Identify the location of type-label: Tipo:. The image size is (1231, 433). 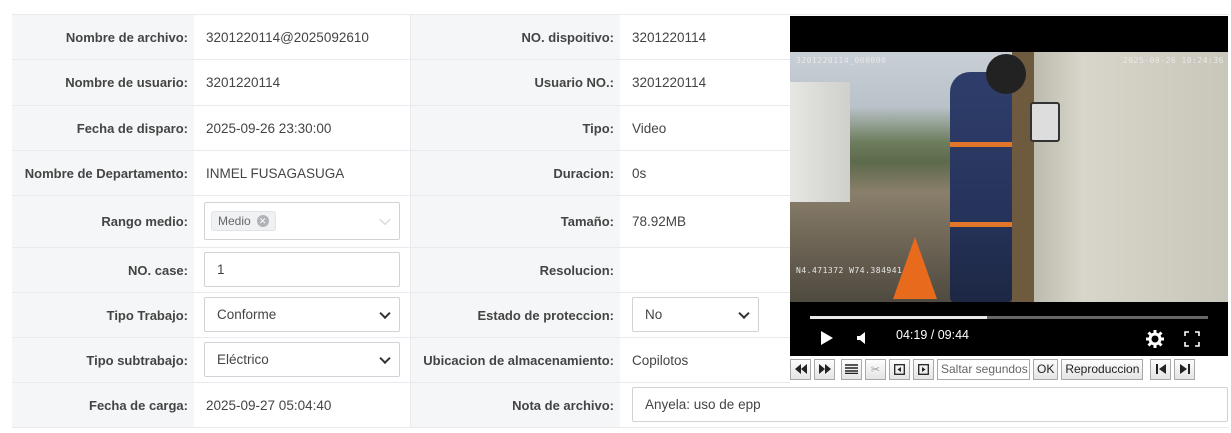
(515, 128).